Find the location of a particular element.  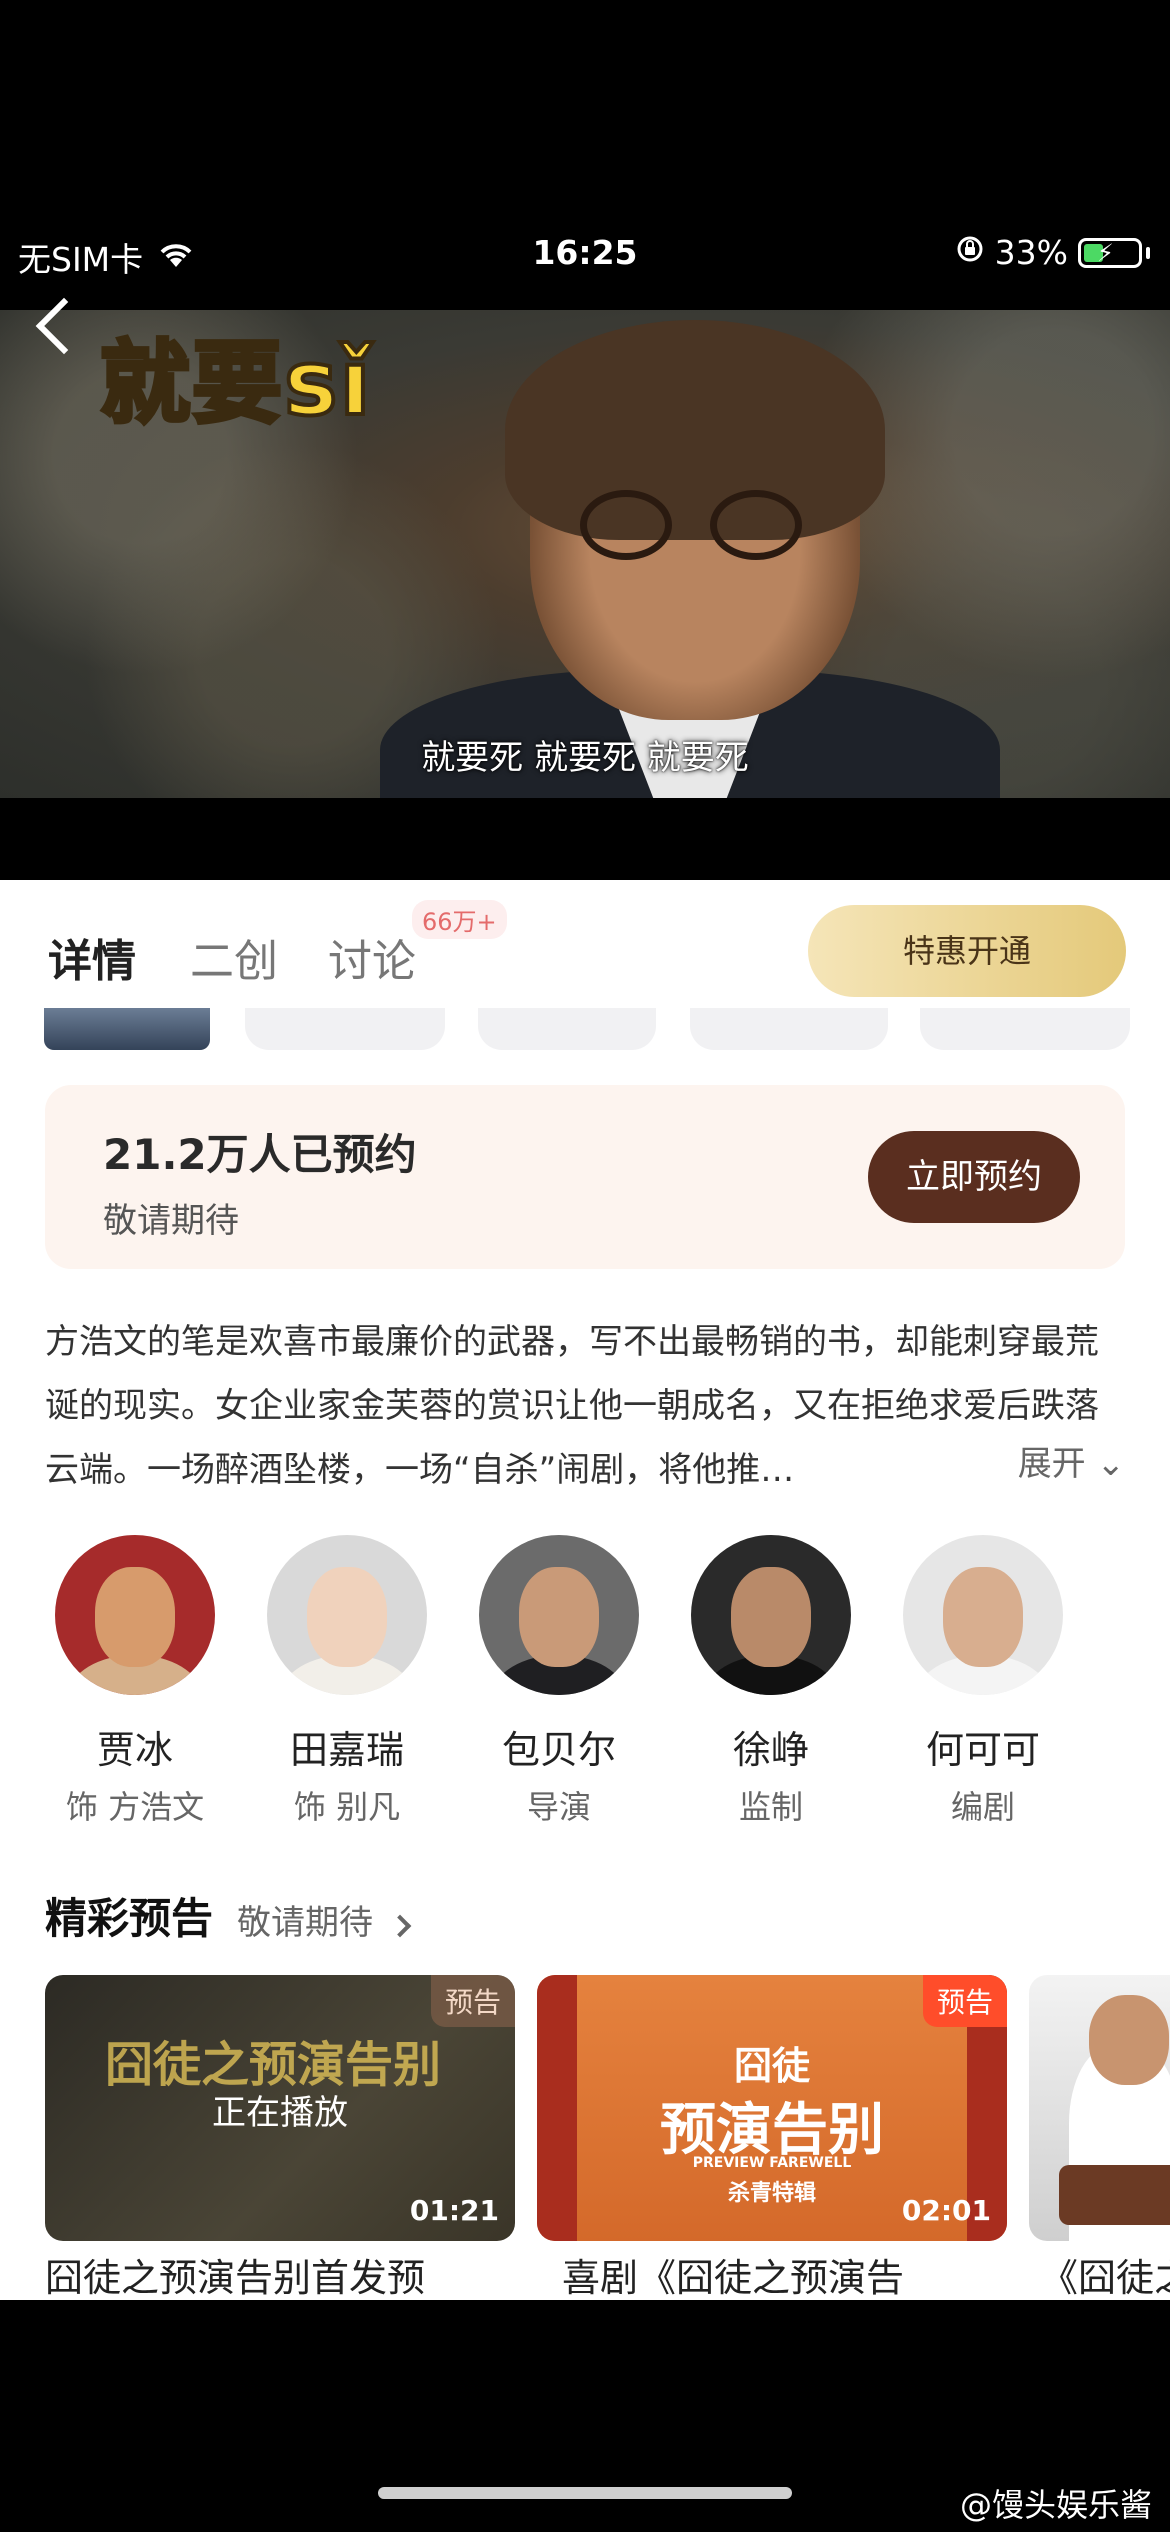

cast-name: 何可可 is located at coordinates (982, 1750).